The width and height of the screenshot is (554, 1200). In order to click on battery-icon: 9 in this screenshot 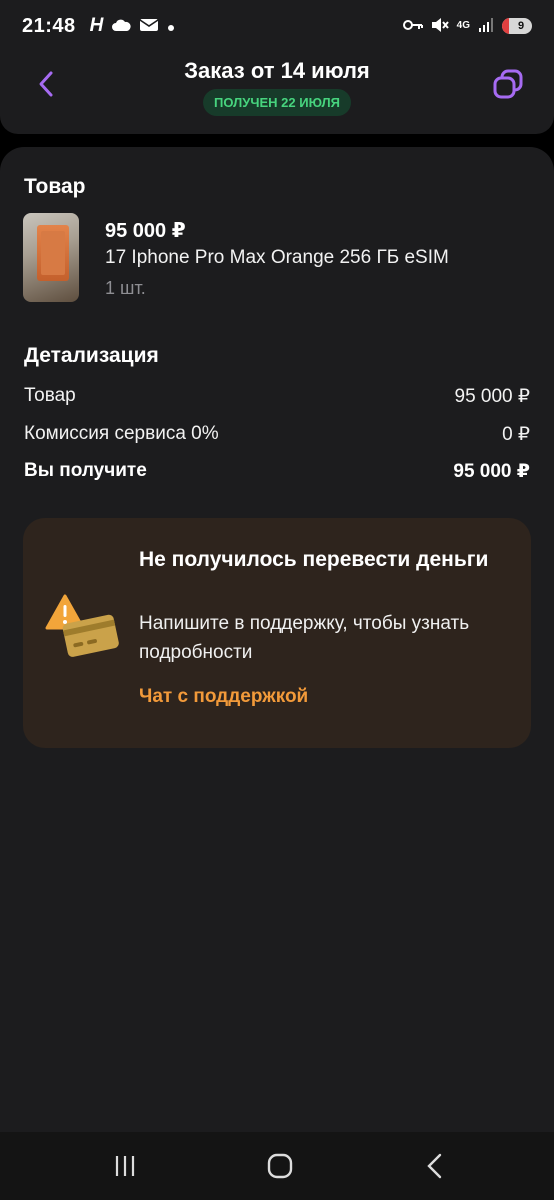, I will do `click(517, 26)`.